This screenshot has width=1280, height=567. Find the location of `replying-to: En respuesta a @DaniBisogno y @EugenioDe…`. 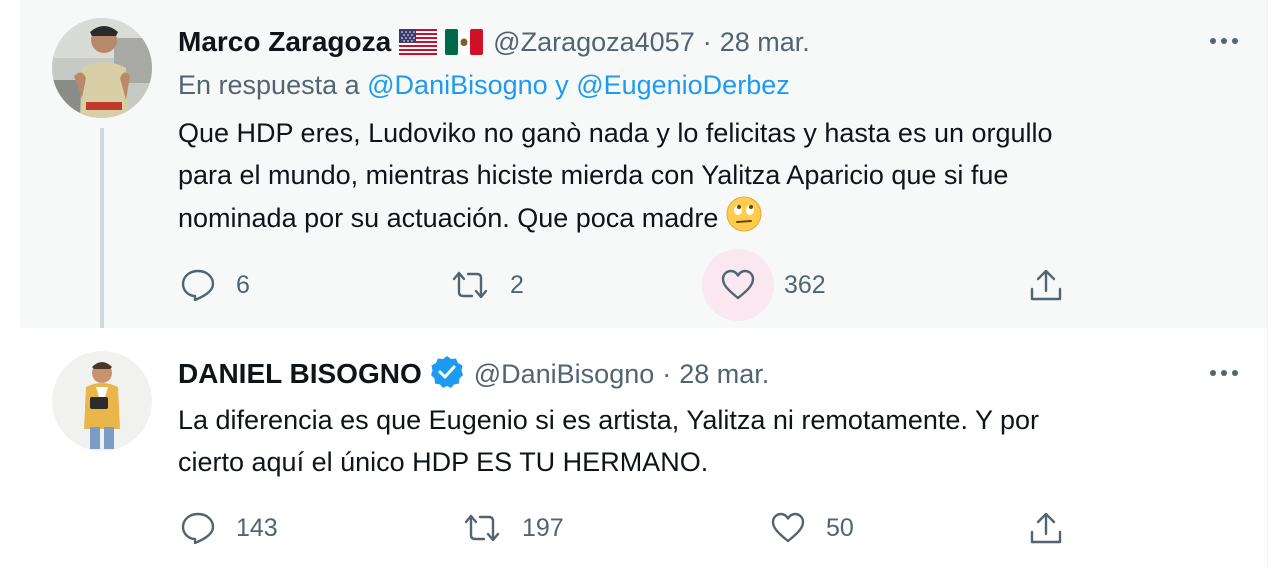

replying-to: En respuesta a @DaniBisogno y @EugenioDe… is located at coordinates (484, 85).